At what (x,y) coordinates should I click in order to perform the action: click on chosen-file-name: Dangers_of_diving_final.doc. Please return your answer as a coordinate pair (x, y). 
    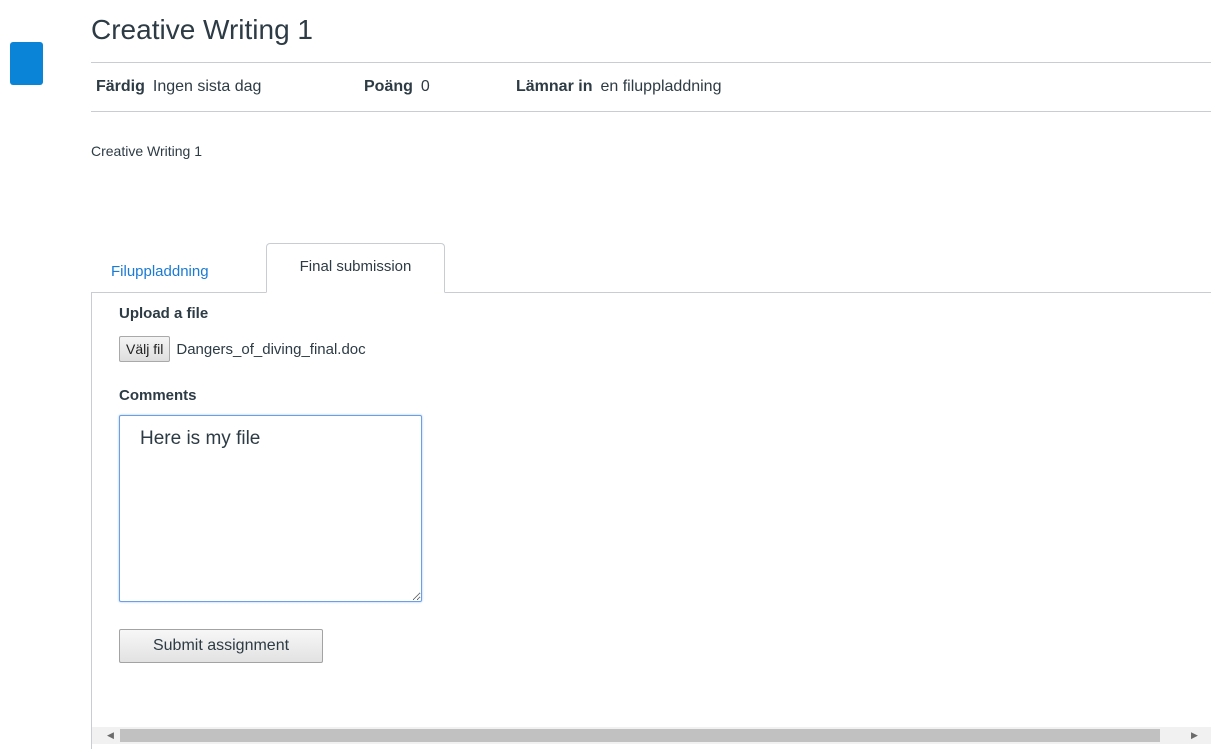
    Looking at the image, I should click on (271, 349).